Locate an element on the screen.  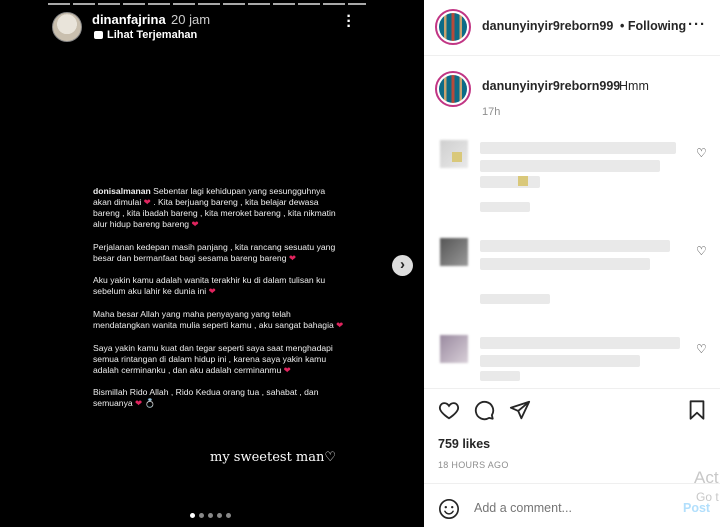
story-time: 20 jam is located at coordinates (191, 19).